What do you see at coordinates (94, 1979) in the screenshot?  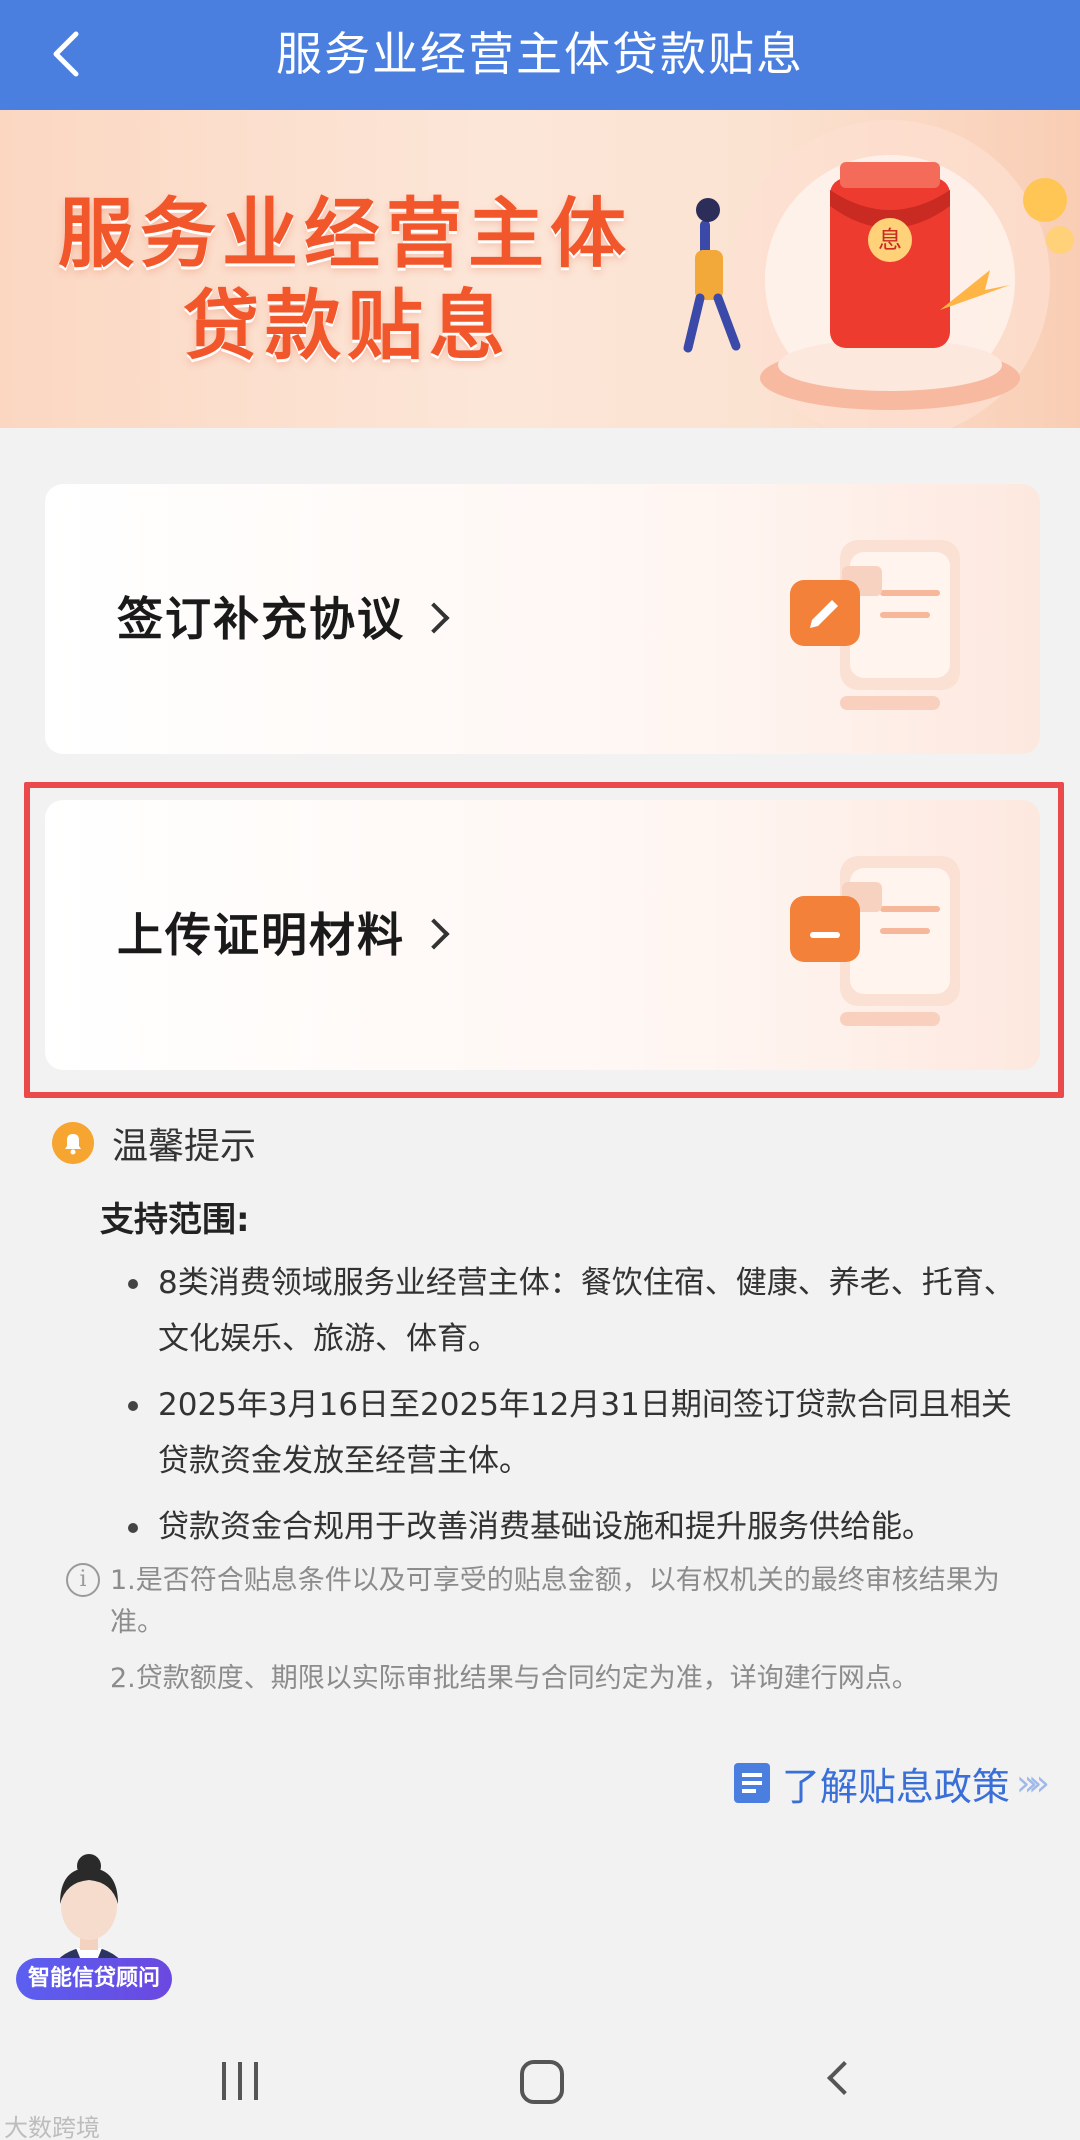 I see `smart-credit-advisor-button: 智能信贷顾问` at bounding box center [94, 1979].